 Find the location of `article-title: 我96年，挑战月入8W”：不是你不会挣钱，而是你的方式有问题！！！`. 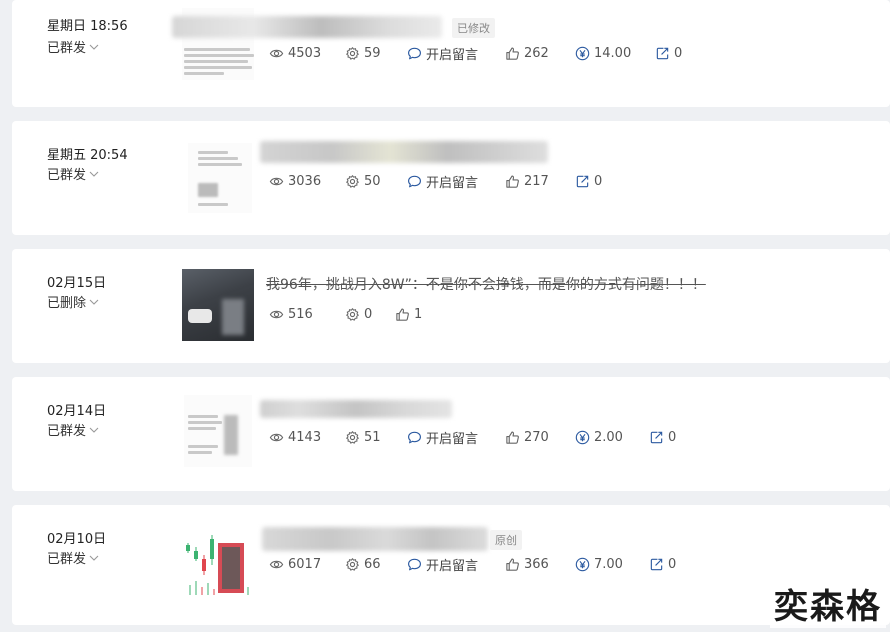

article-title: 我96年，挑战月入8W”：不是你不会挣钱，而是你的方式有问题！！！ is located at coordinates (486, 284).